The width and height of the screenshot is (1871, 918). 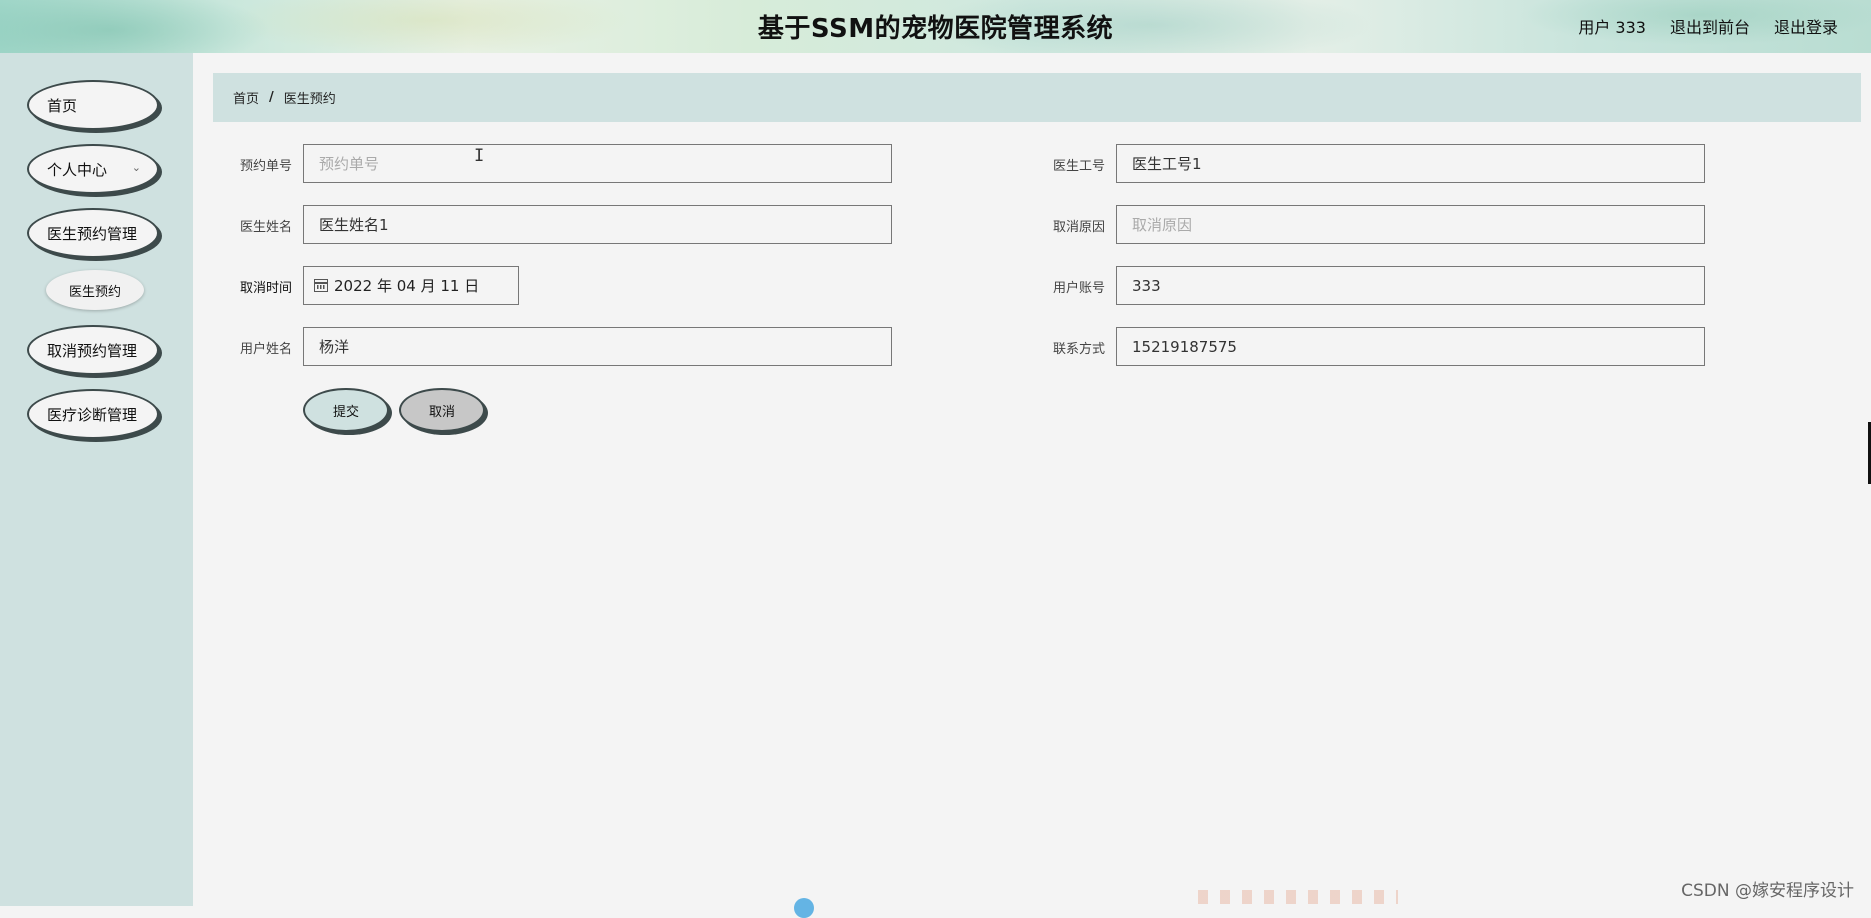 What do you see at coordinates (1078, 227) in the screenshot?
I see `cancel-reason-label: 取消原因` at bounding box center [1078, 227].